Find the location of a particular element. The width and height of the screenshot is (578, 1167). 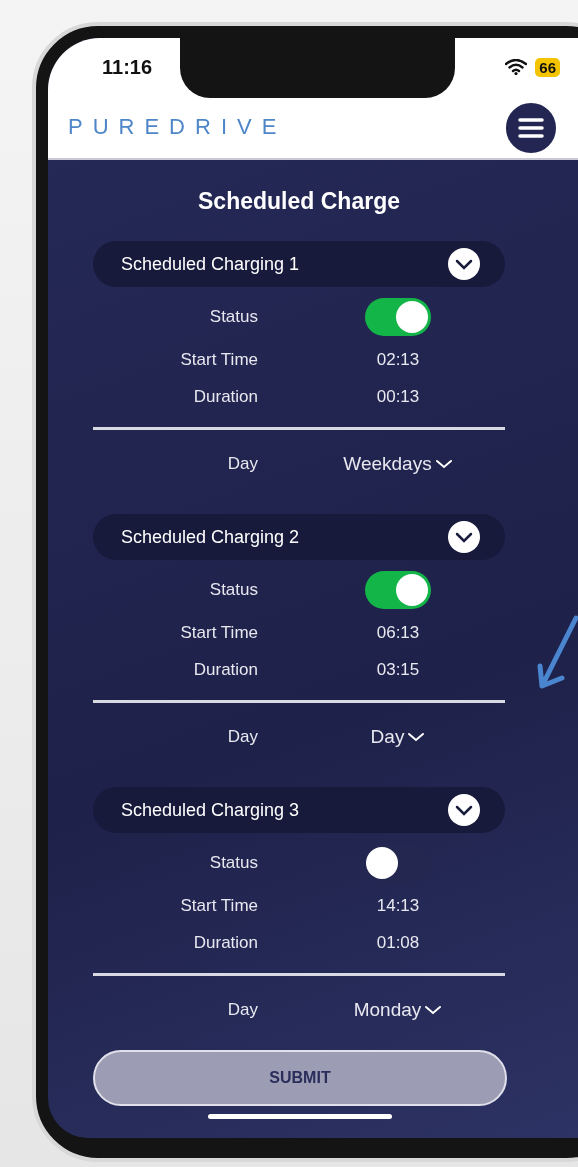

status-time: 11:16 is located at coordinates (127, 67).